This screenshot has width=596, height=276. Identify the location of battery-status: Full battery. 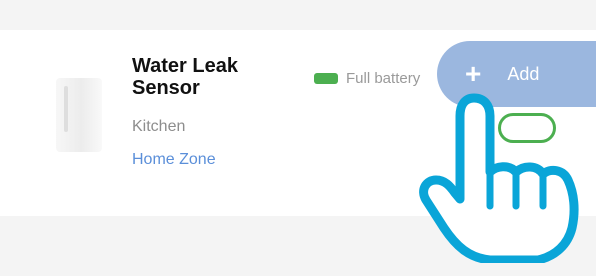
(379, 78).